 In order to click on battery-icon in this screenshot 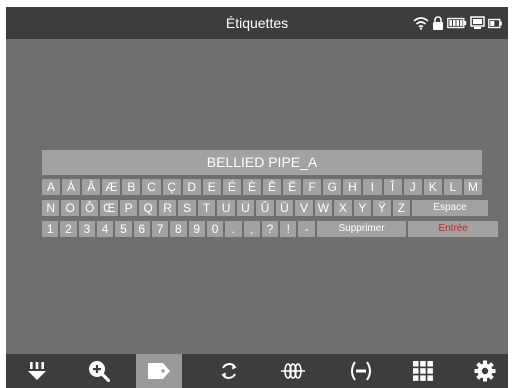, I will do `click(457, 23)`.